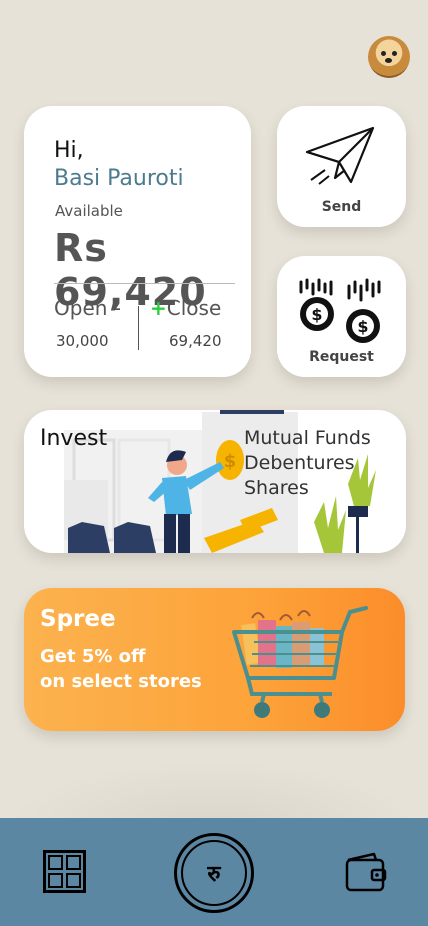  I want to click on spree-offer-line: Get 5% off, so click(93, 656).